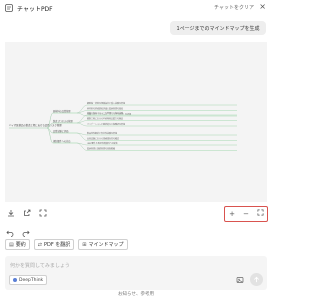  What do you see at coordinates (232, 214) in the screenshot?
I see `zoom-in-button: +` at bounding box center [232, 214].